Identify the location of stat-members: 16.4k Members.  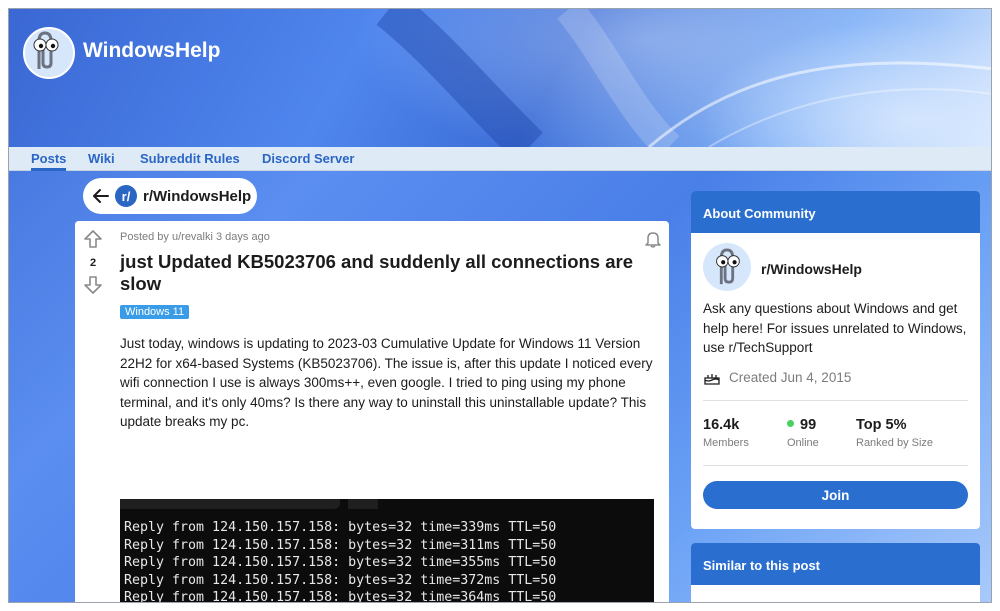
(726, 433).